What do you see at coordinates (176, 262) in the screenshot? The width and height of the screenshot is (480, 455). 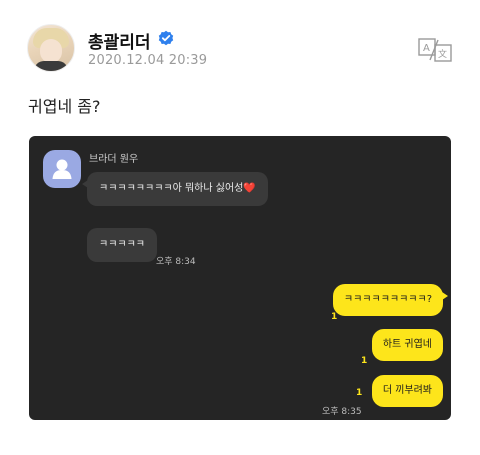 I see `chat-time-incoming: 오후 8:34` at bounding box center [176, 262].